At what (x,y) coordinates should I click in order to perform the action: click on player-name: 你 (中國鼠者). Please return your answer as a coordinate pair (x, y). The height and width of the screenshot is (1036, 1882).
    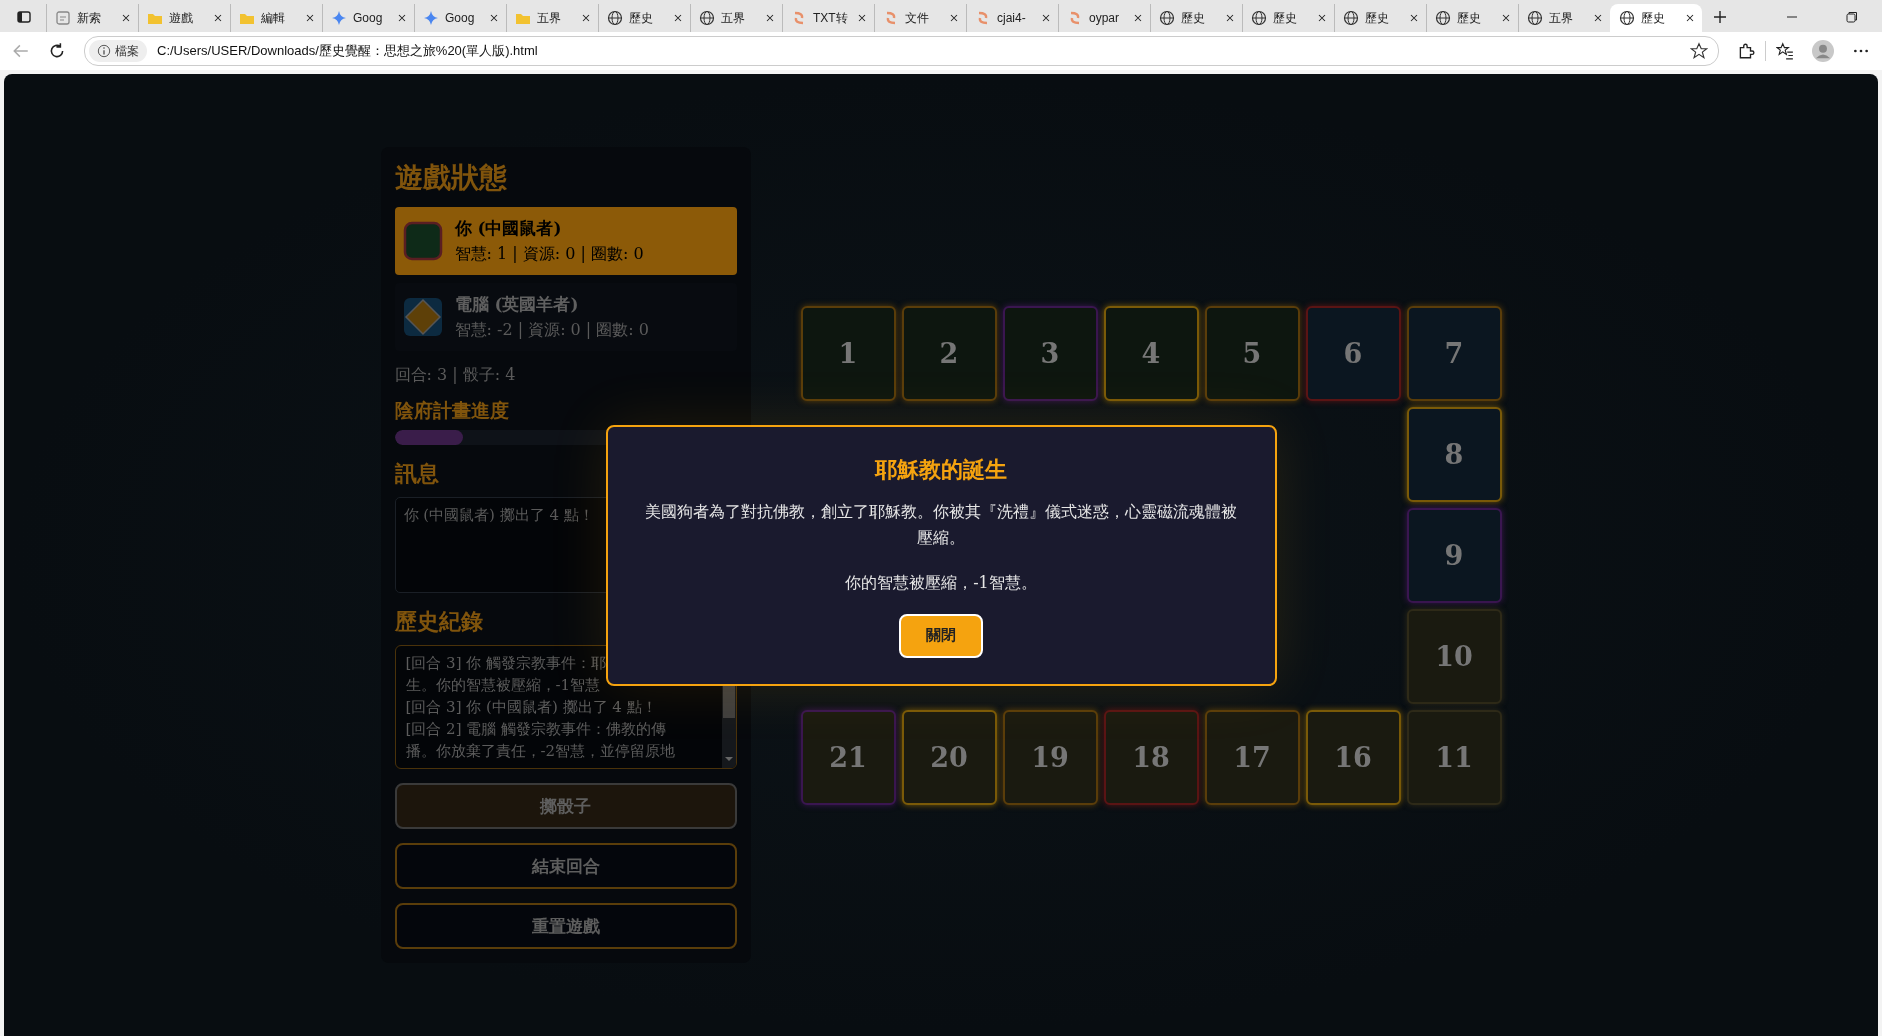
    Looking at the image, I should click on (508, 228).